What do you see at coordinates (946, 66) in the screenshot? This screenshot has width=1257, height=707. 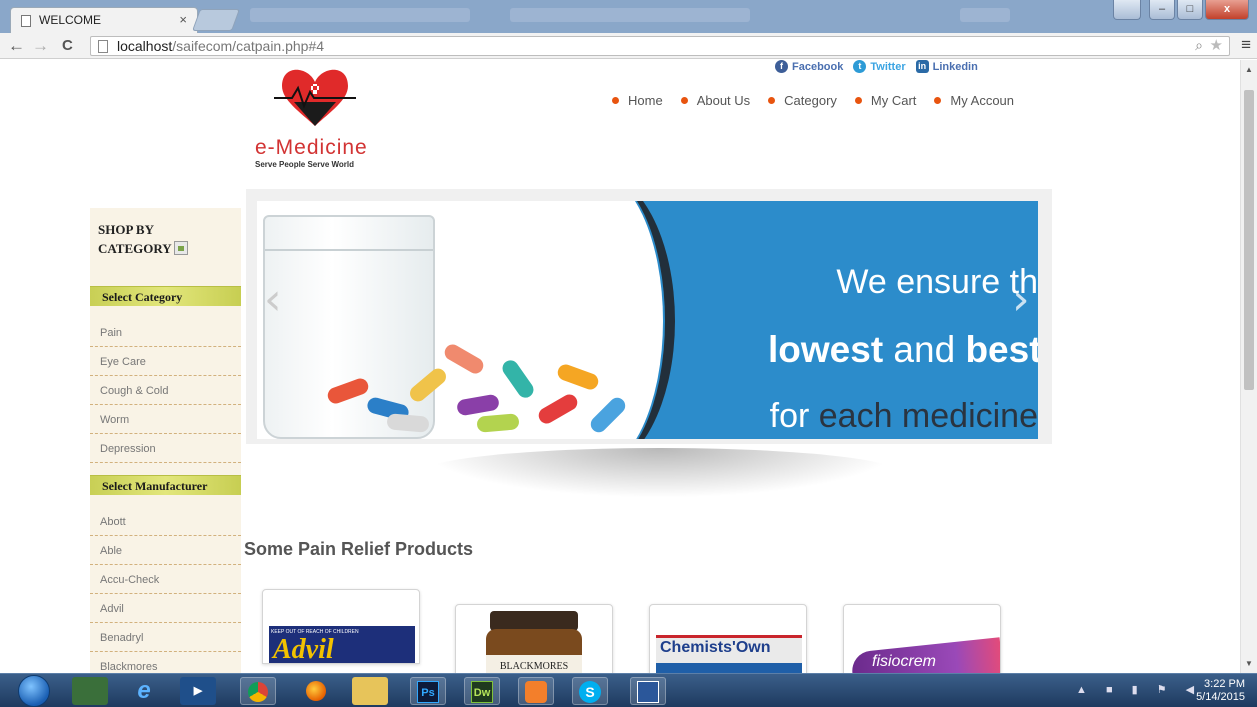 I see `linkedin-link: in Linkedin` at bounding box center [946, 66].